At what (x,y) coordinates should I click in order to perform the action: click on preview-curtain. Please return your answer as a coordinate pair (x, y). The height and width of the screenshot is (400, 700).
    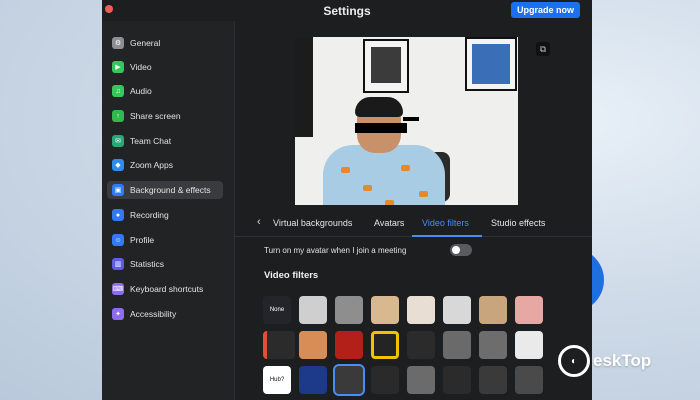
    Looking at the image, I should click on (304, 87).